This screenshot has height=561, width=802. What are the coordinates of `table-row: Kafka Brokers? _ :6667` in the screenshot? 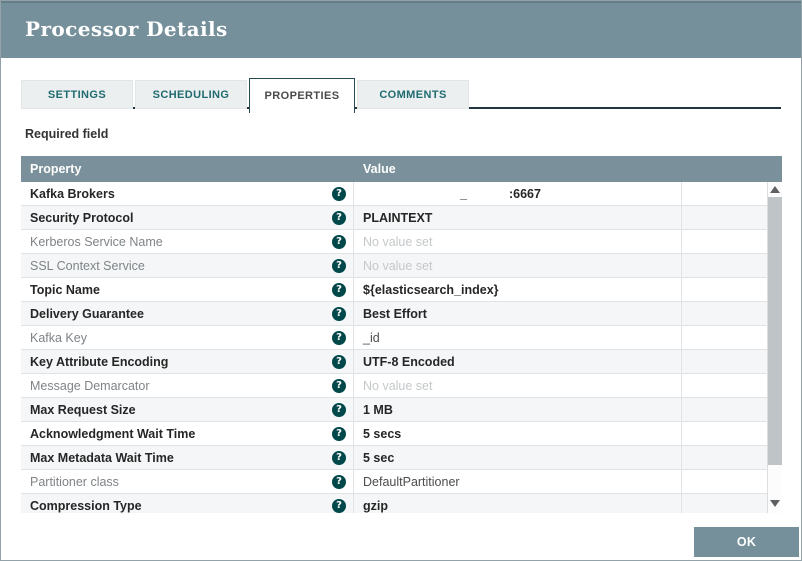 It's located at (394, 194).